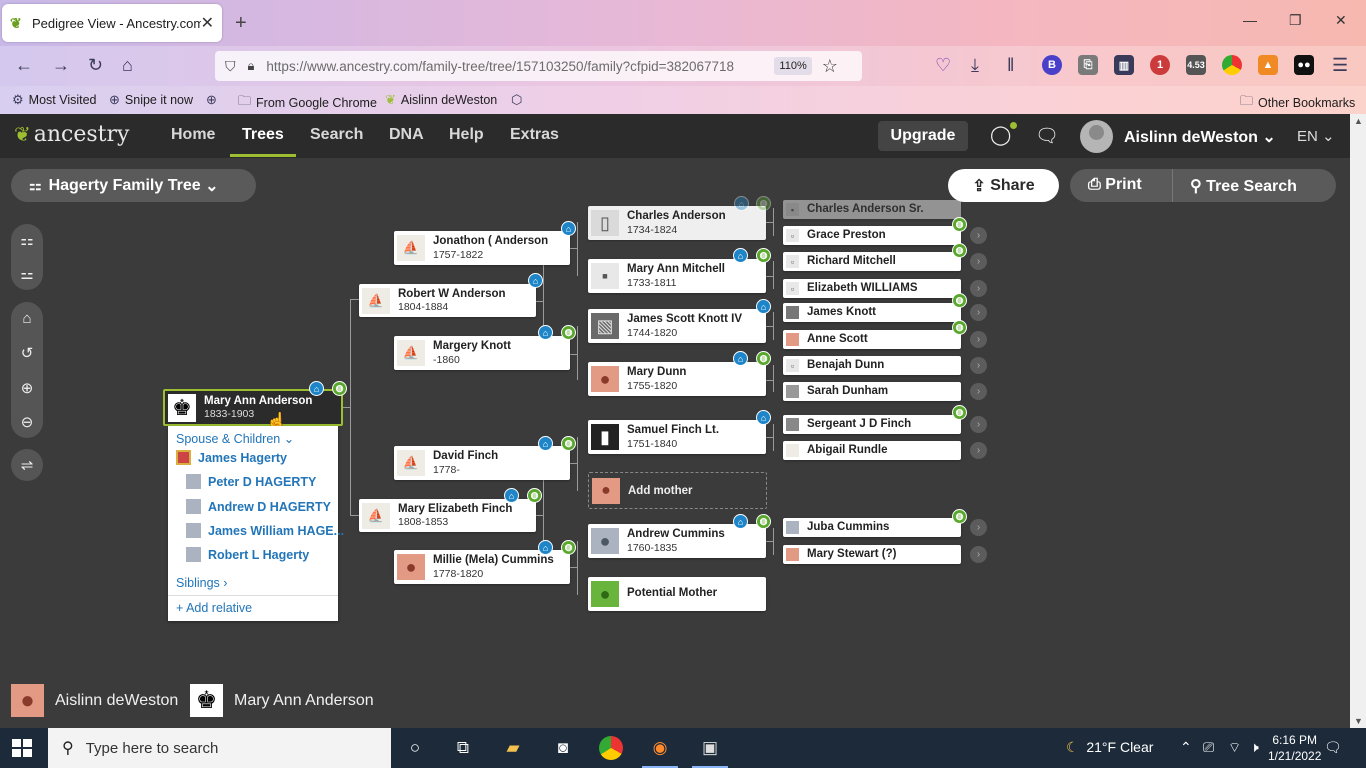 This screenshot has height=768, width=1366. I want to click on person-card-ggparent: ● Andrew Cummins 1760-1835, so click(677, 541).